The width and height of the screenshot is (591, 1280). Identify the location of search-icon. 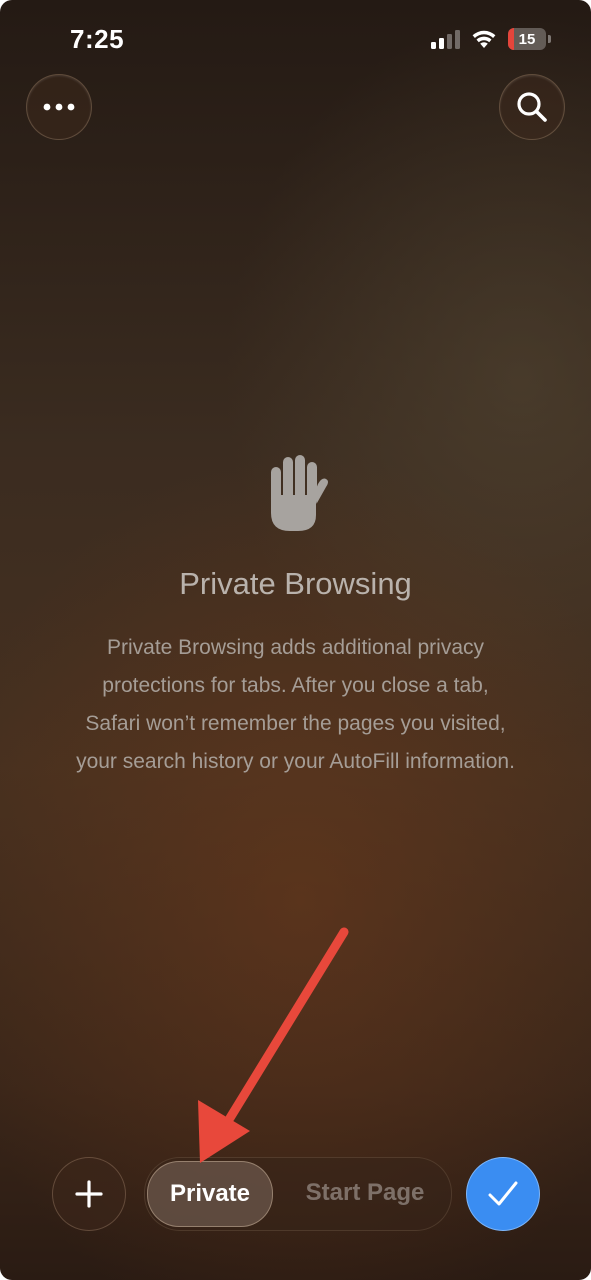
(532, 107).